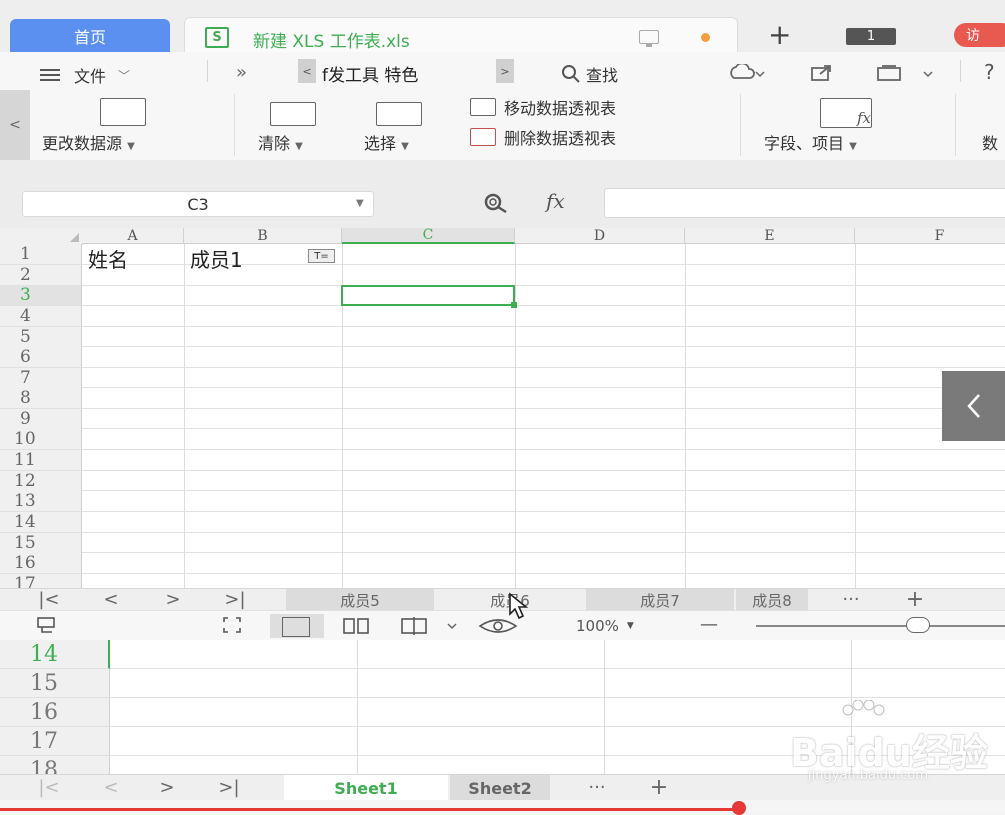  What do you see at coordinates (543, 137) in the screenshot?
I see `delete-pivot-button: 删除数据透视表` at bounding box center [543, 137].